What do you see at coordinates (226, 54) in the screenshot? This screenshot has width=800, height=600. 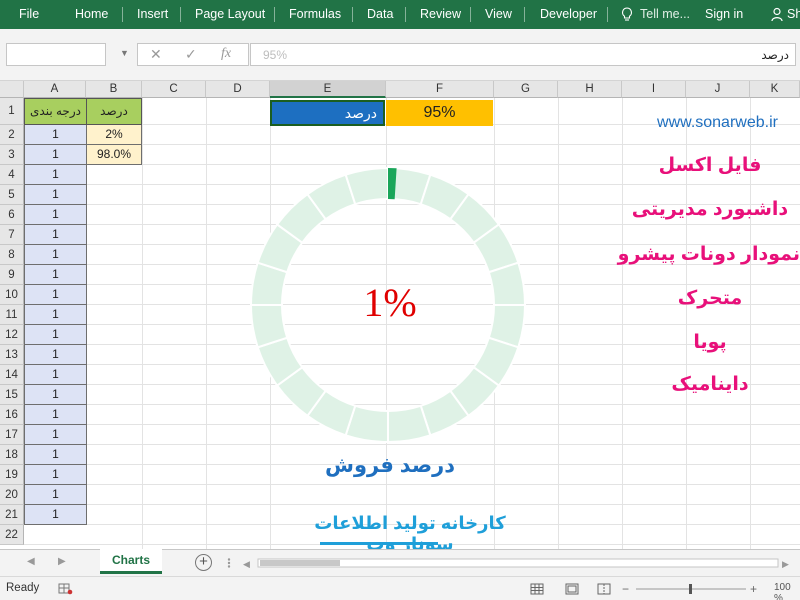 I see `insert-function-icon: fx` at bounding box center [226, 54].